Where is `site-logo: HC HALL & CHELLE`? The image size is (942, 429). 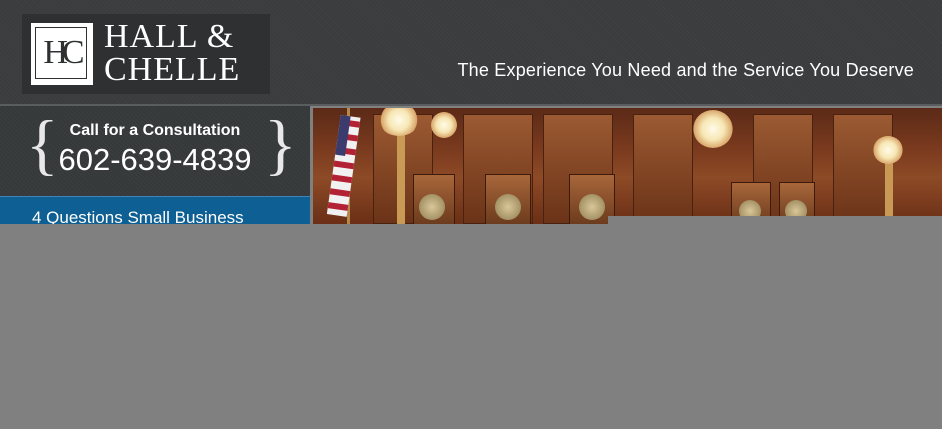 site-logo: HC HALL & CHELLE is located at coordinates (146, 54).